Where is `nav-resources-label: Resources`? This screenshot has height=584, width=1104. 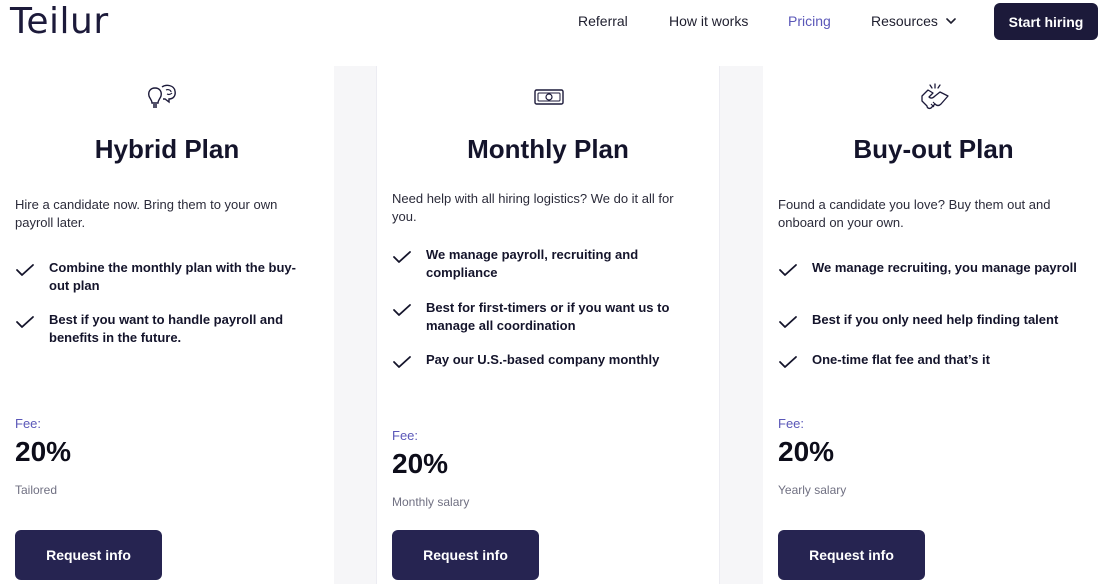 nav-resources-label: Resources is located at coordinates (904, 21).